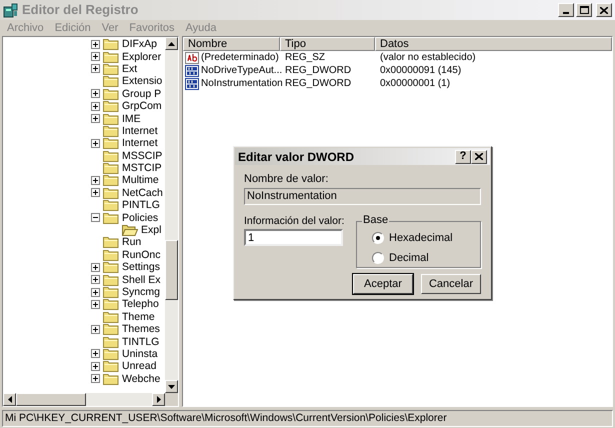 Image resolution: width=615 pixels, height=428 pixels. I want to click on tree-item: Theme, so click(138, 316).